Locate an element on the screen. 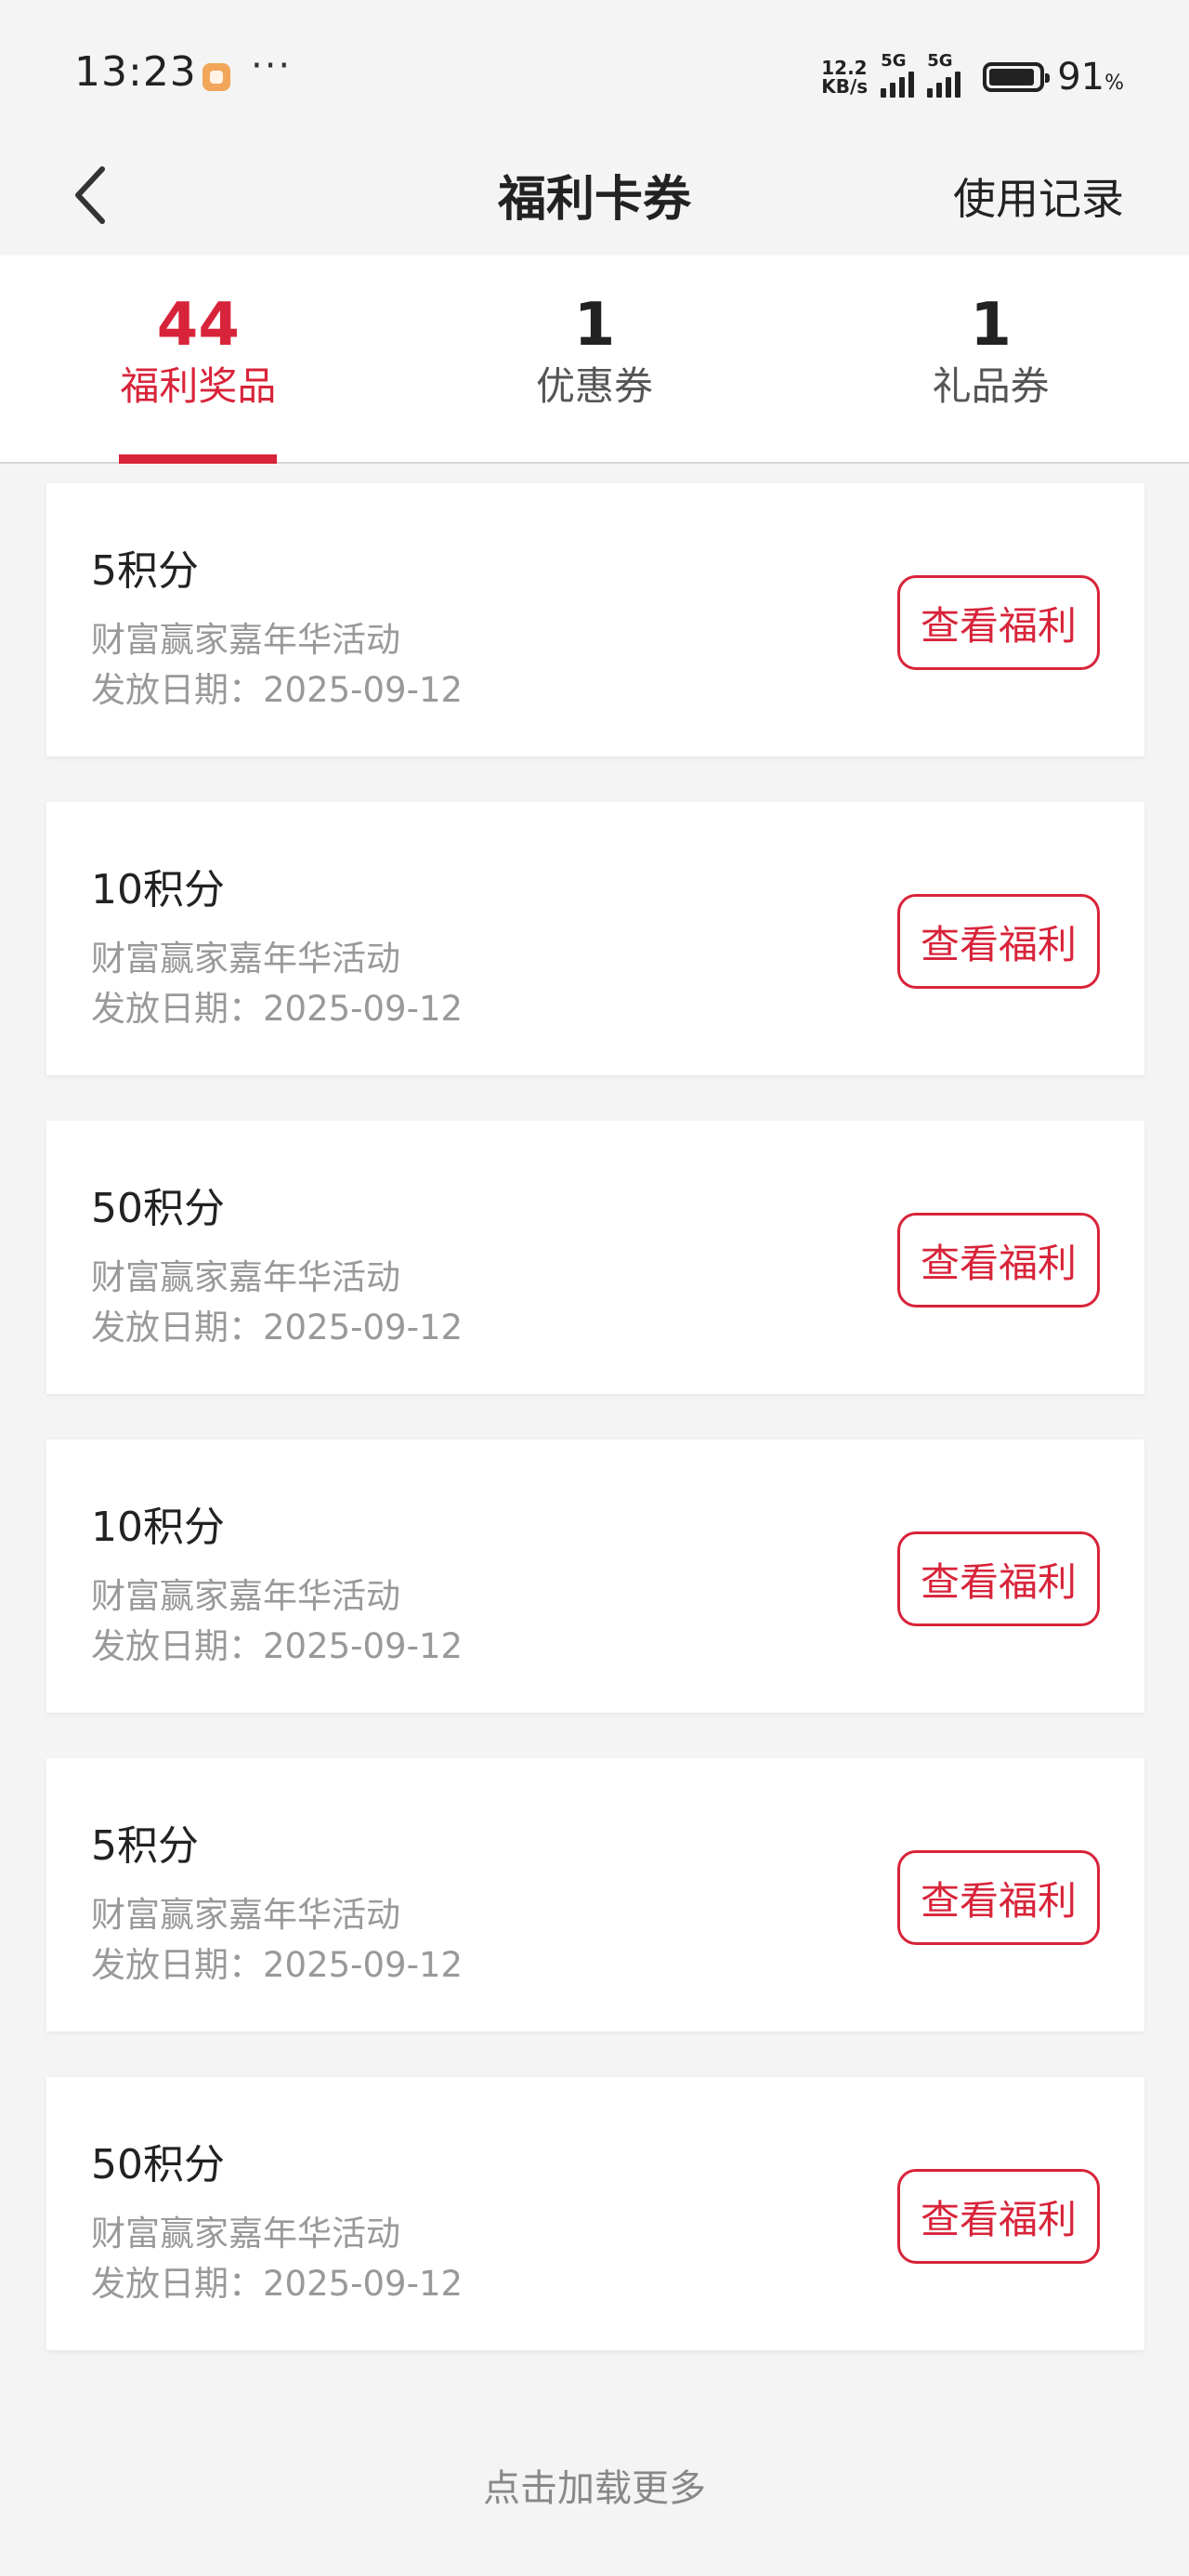 The height and width of the screenshot is (2576, 1189). tab-coupons: 1 优惠券 is located at coordinates (595, 359).